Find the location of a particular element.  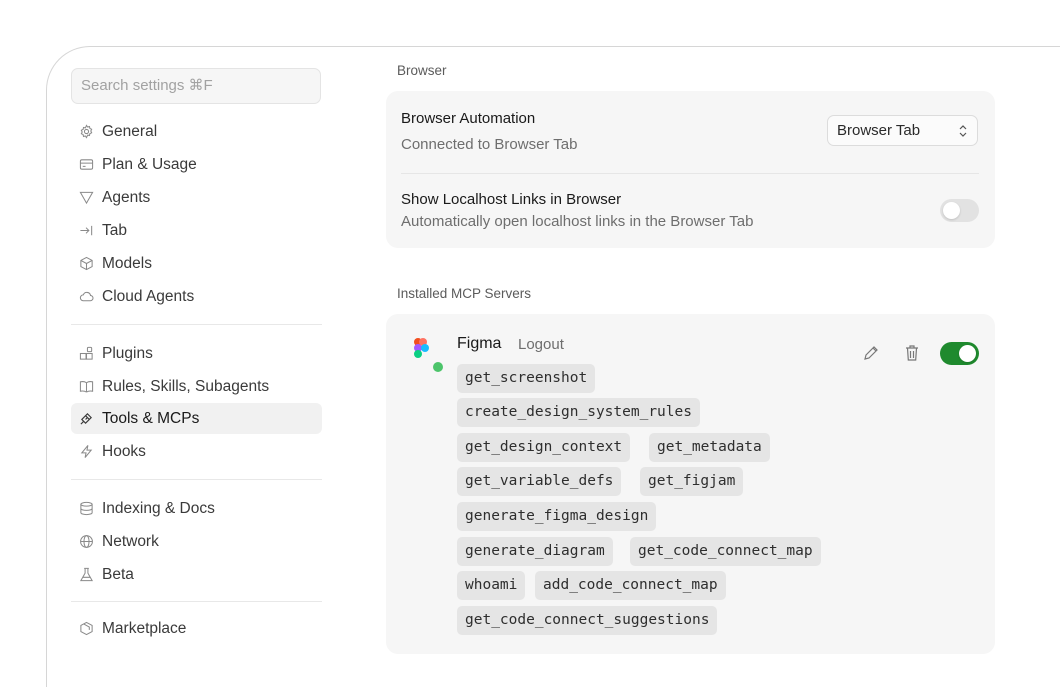

sidebar-item-plan-usage: Plan & Usage is located at coordinates (196, 164).